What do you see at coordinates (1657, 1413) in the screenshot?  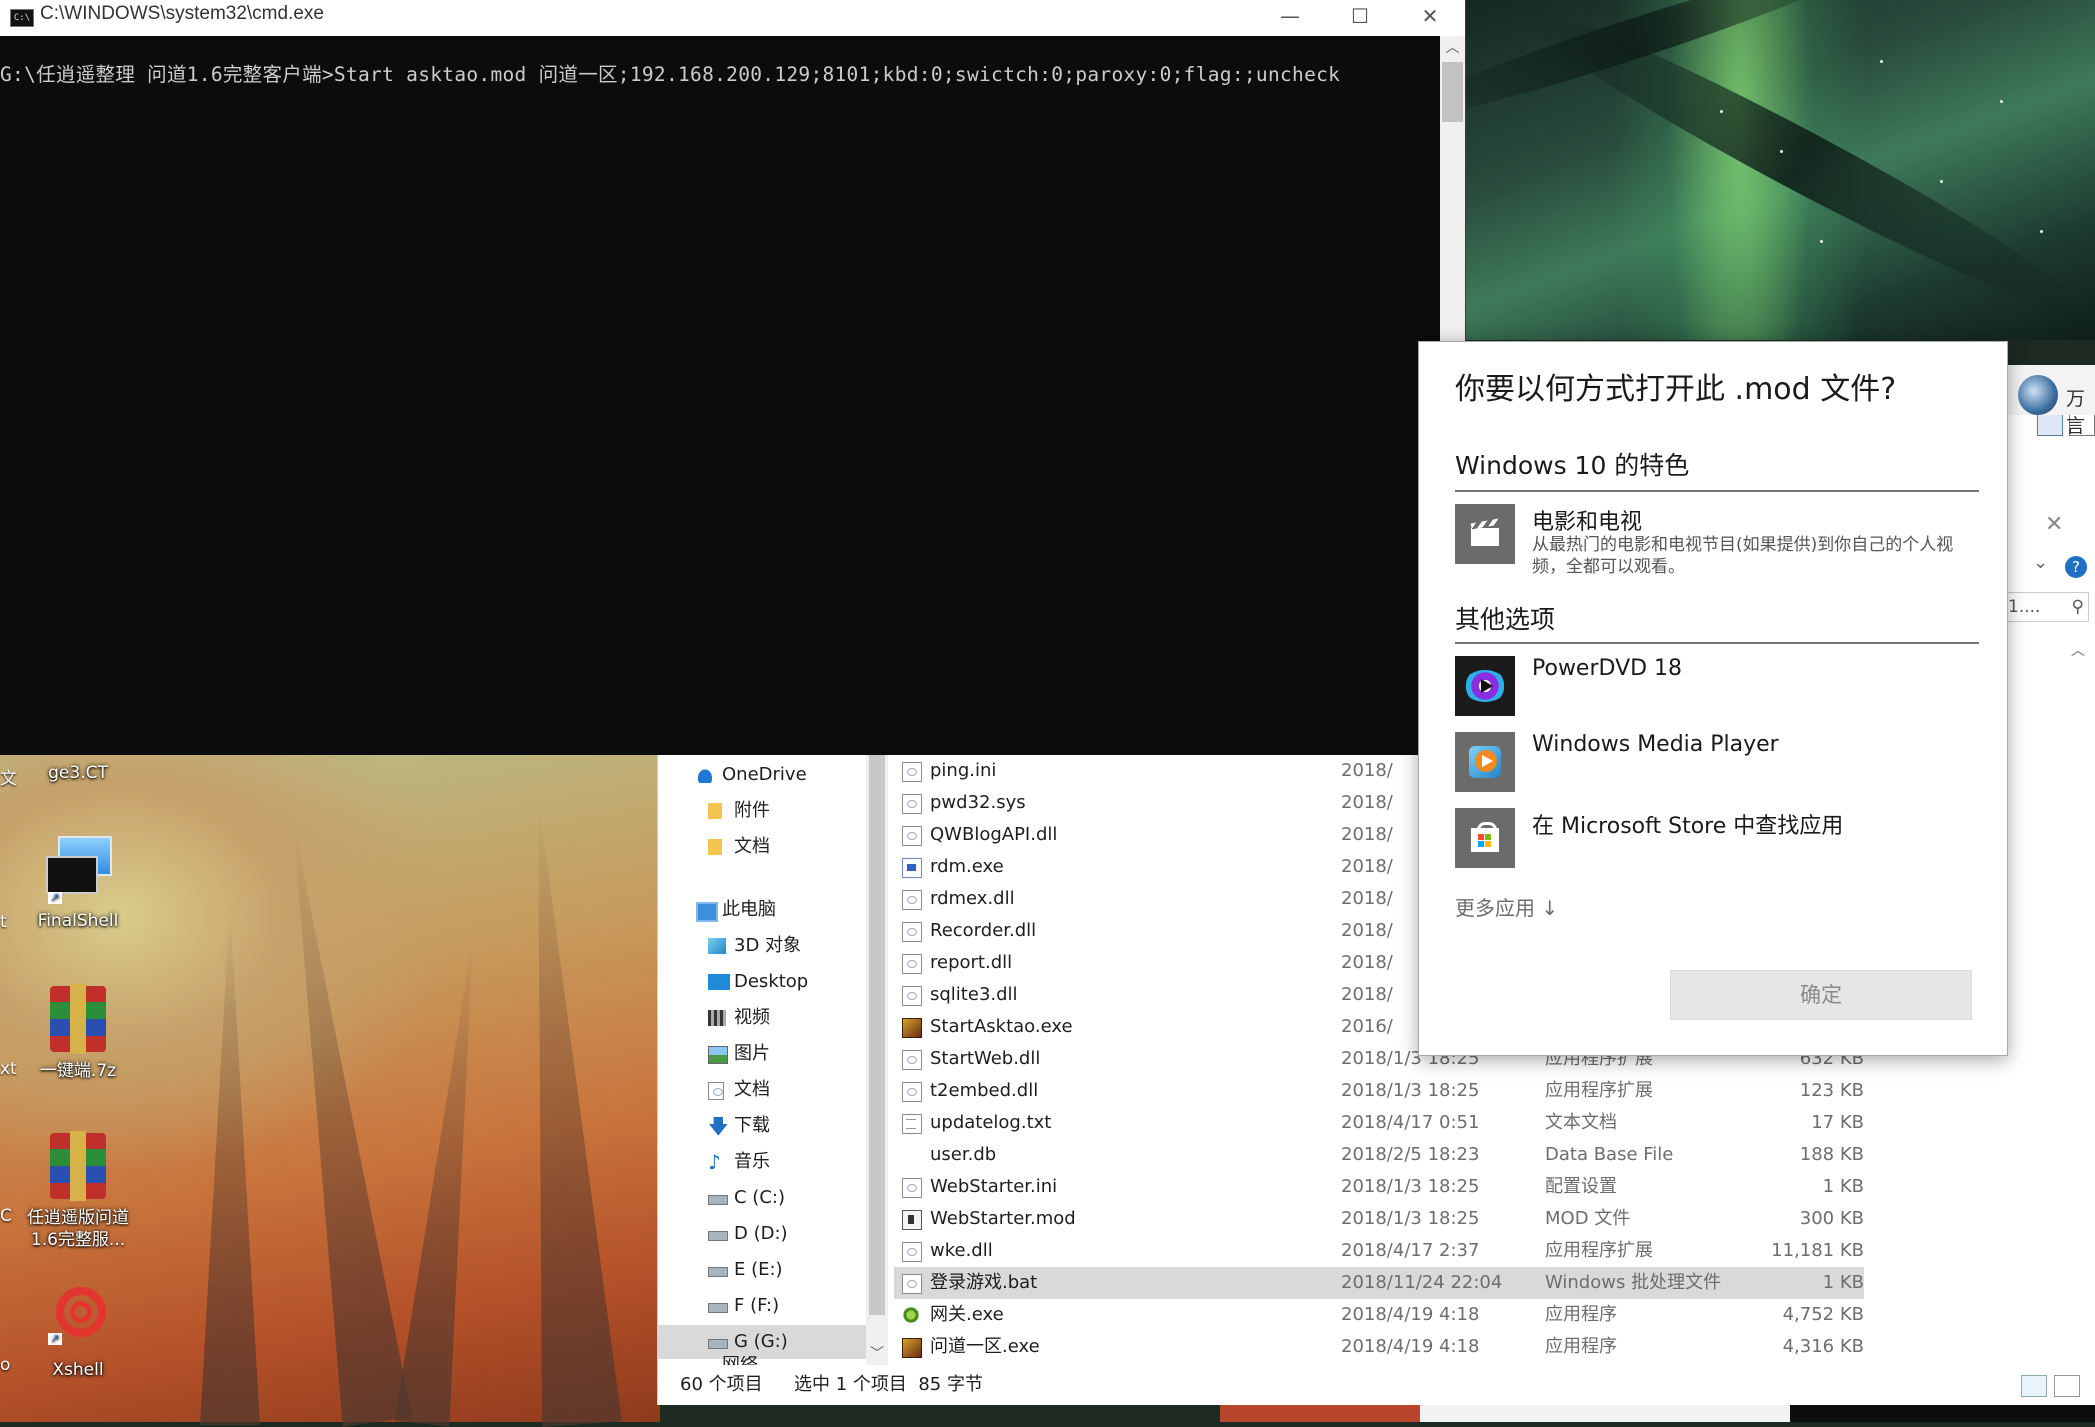 I see `taskbar-strip` at bounding box center [1657, 1413].